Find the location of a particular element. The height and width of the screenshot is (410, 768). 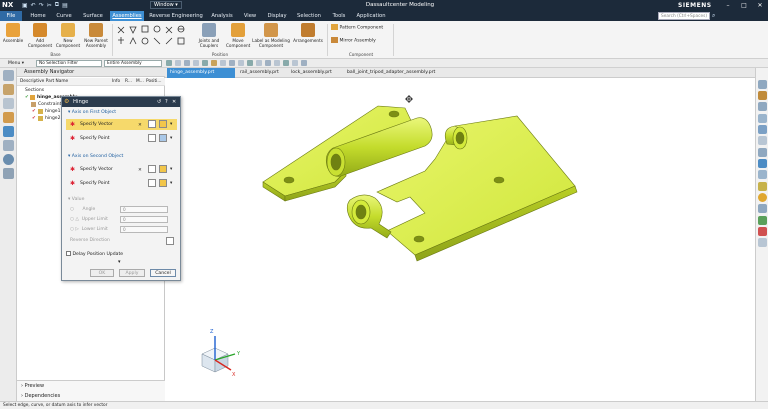

menu-curve: Curve is located at coordinates (64, 16).